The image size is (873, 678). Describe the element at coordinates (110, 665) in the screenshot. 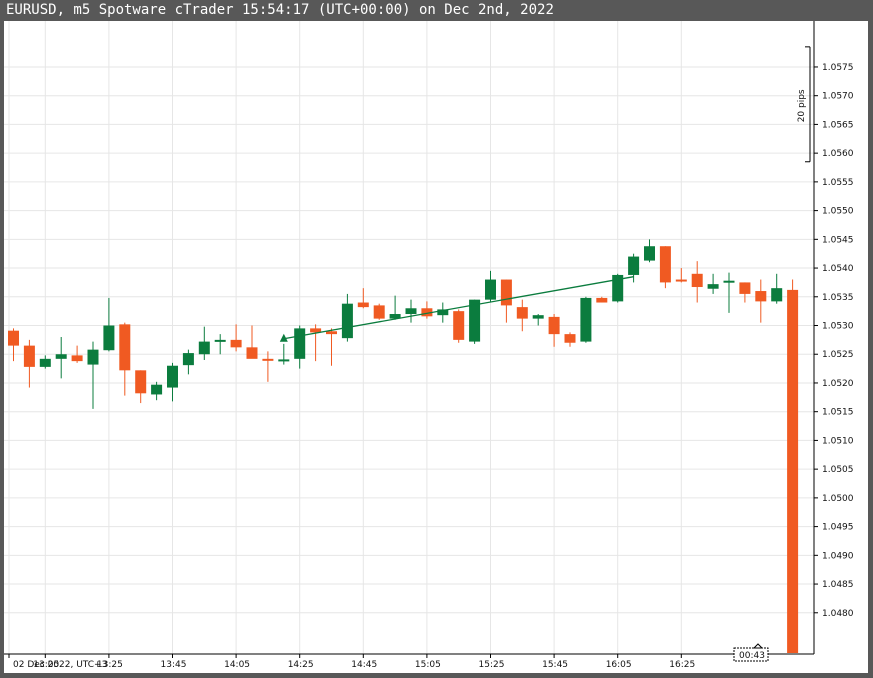

I see `x-tick-label: 13:25` at that location.